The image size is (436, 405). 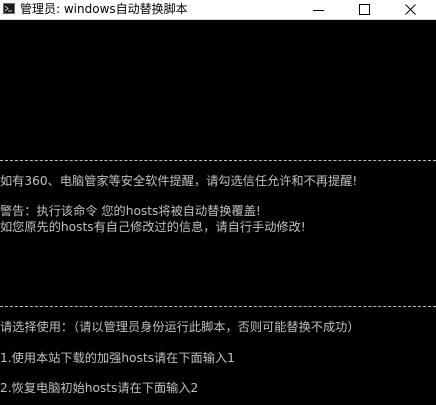 What do you see at coordinates (117, 358) in the screenshot?
I see `option-1: 1.使用本站下载的加强hosts请在下面输入1` at bounding box center [117, 358].